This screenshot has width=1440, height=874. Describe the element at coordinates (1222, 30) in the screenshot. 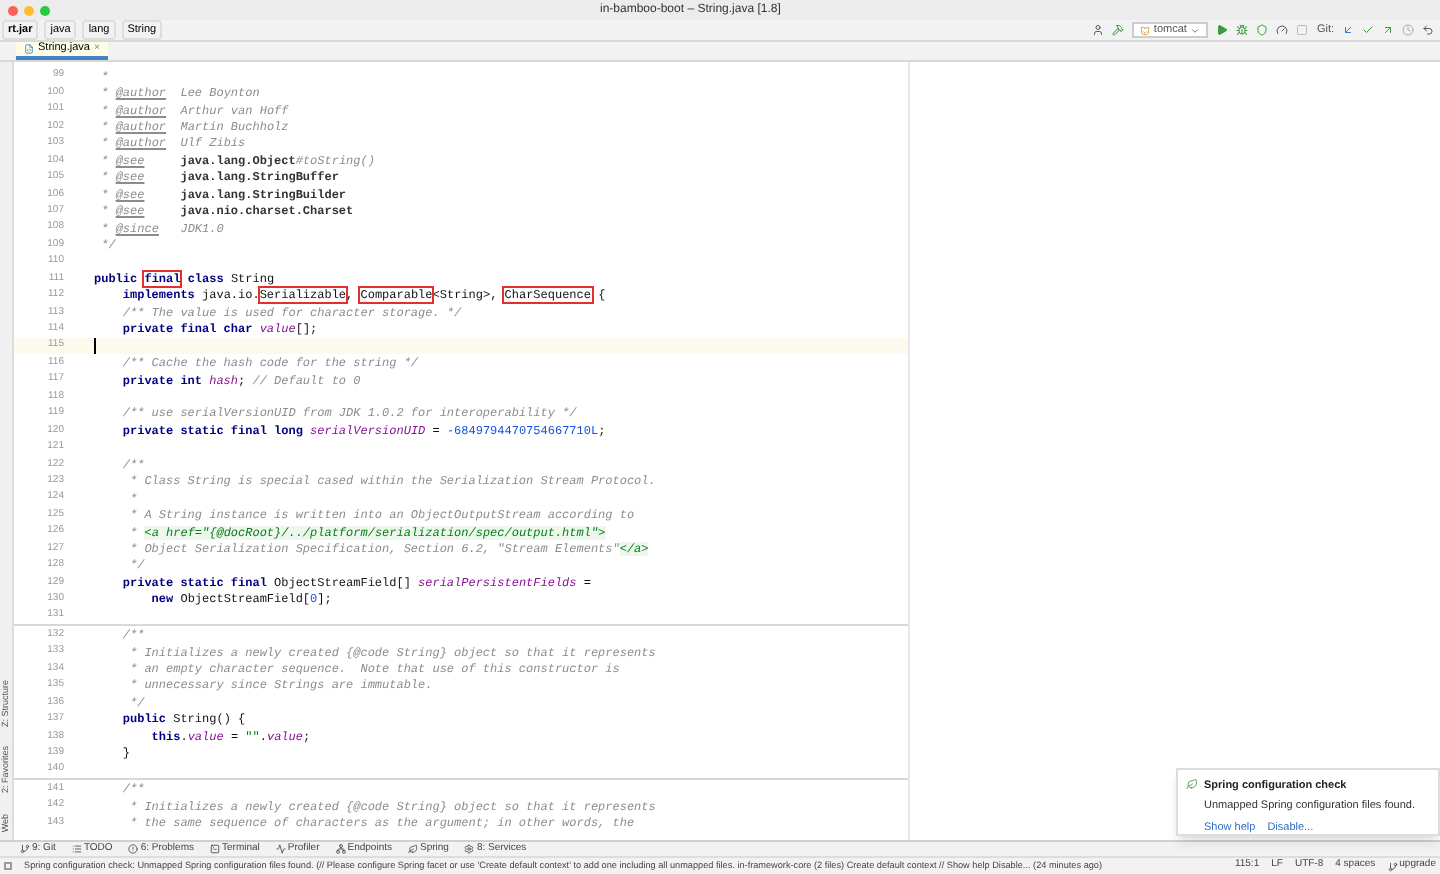

I see `run-icon` at that location.